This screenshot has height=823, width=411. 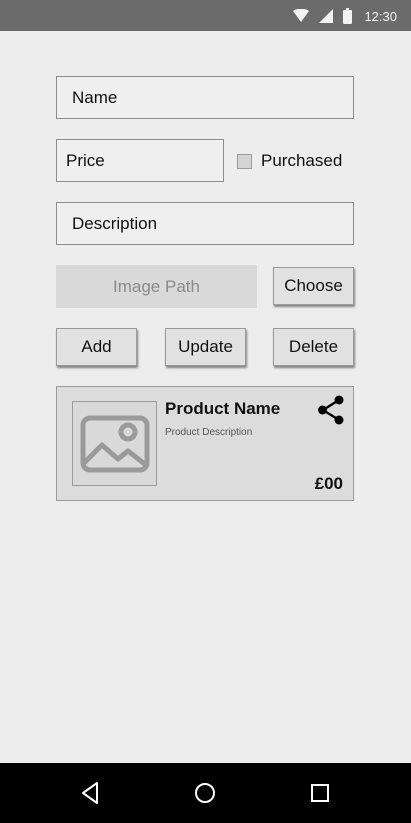 What do you see at coordinates (209, 432) in the screenshot?
I see `product-description: Product Description` at bounding box center [209, 432].